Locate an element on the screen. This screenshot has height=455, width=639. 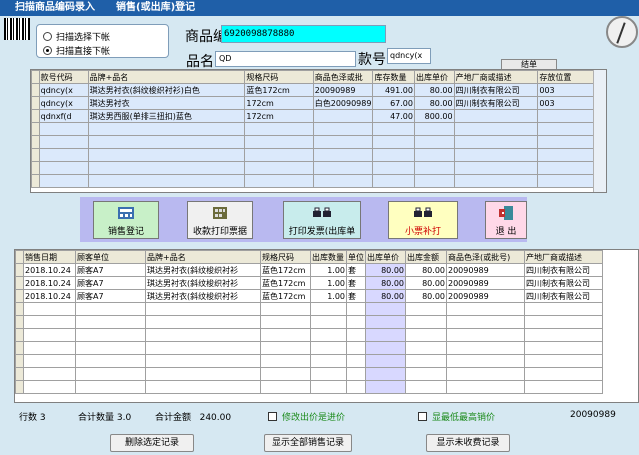
radio-scan-direct: 扫描直接下帐 is located at coordinates (76, 50).